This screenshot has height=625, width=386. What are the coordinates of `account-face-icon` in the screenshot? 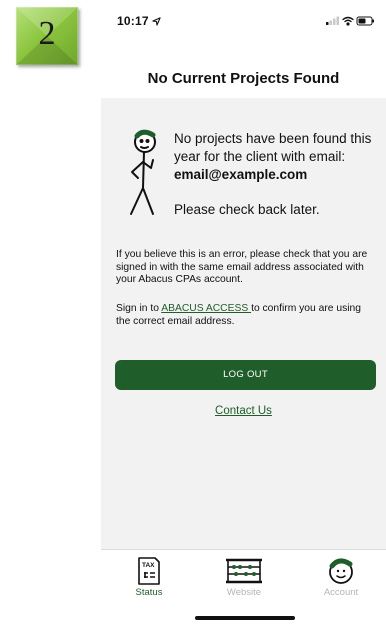 It's located at (341, 571).